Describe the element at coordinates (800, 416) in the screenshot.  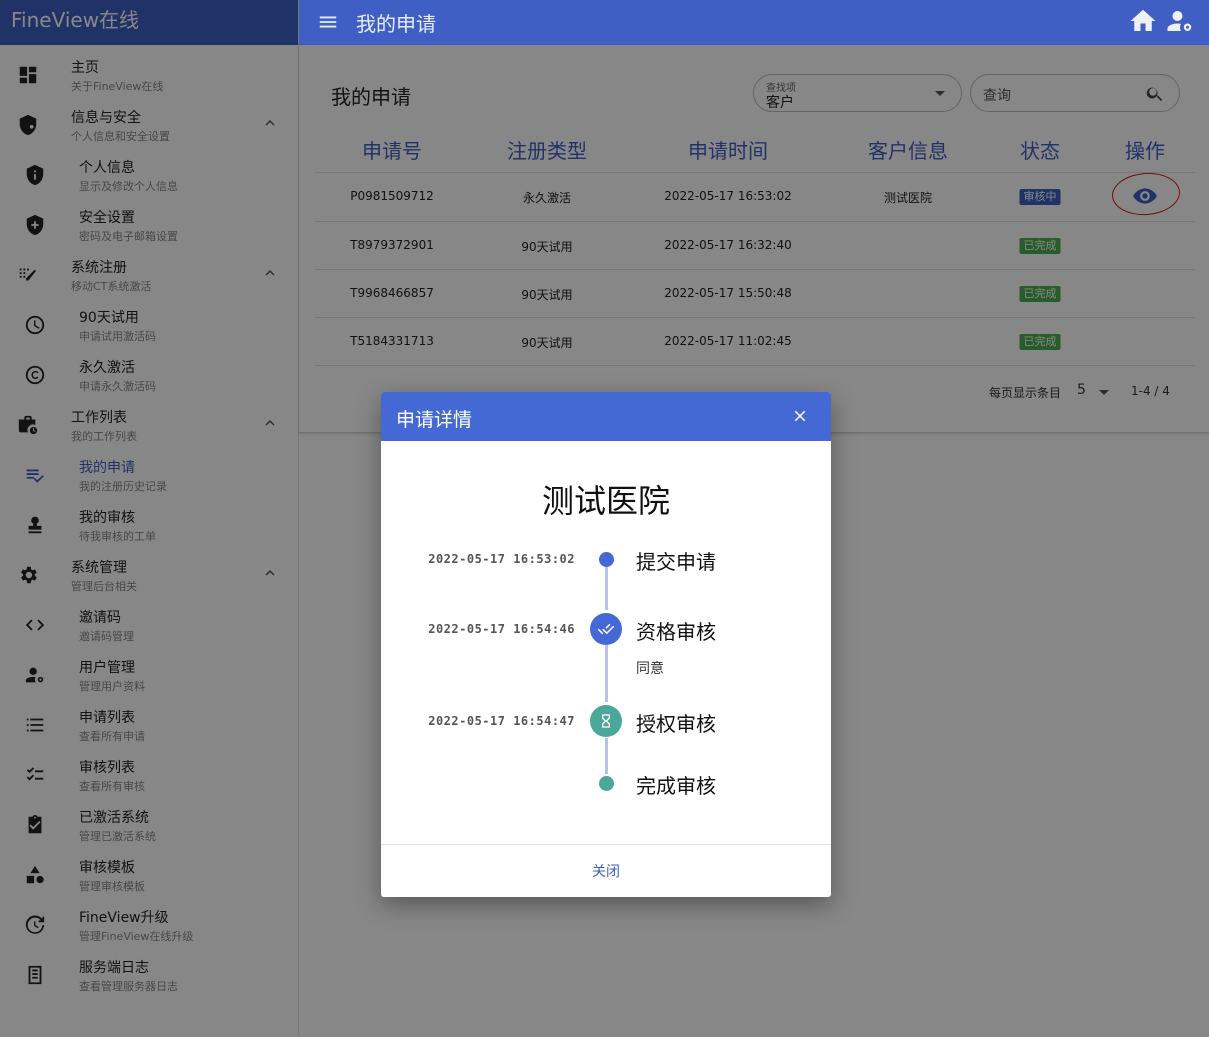
I see `close-icon` at that location.